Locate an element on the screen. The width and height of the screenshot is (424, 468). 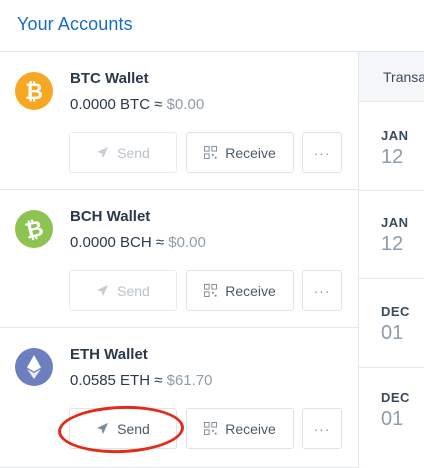
bitcoin-cash-icon: ₿ is located at coordinates (34, 229).